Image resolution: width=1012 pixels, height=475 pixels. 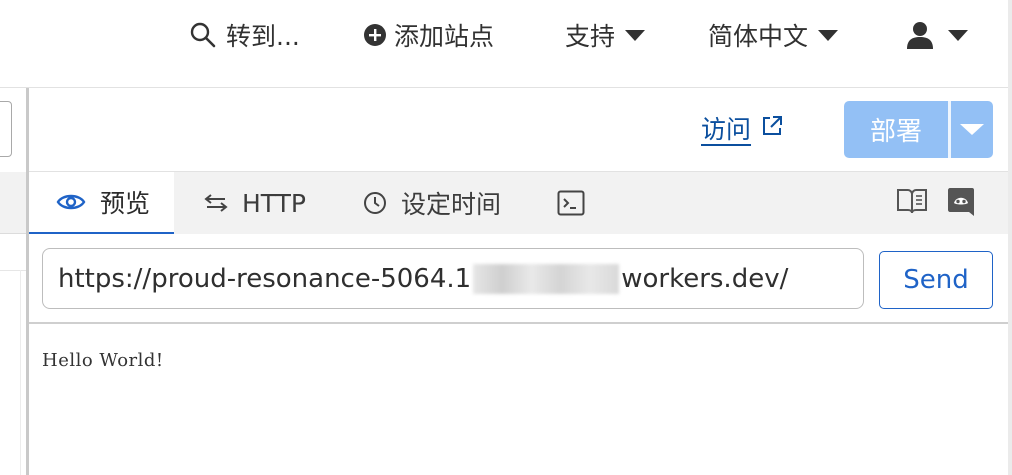 What do you see at coordinates (71, 202) in the screenshot?
I see `eye-icon` at bounding box center [71, 202].